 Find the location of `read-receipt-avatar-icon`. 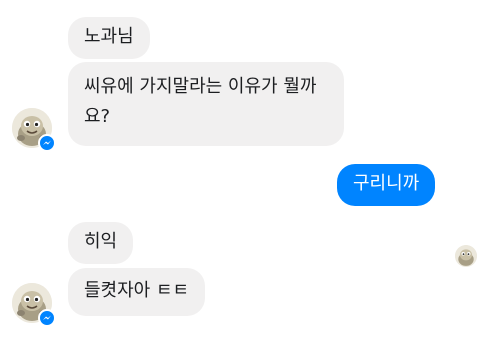

read-receipt-avatar-icon is located at coordinates (466, 256).